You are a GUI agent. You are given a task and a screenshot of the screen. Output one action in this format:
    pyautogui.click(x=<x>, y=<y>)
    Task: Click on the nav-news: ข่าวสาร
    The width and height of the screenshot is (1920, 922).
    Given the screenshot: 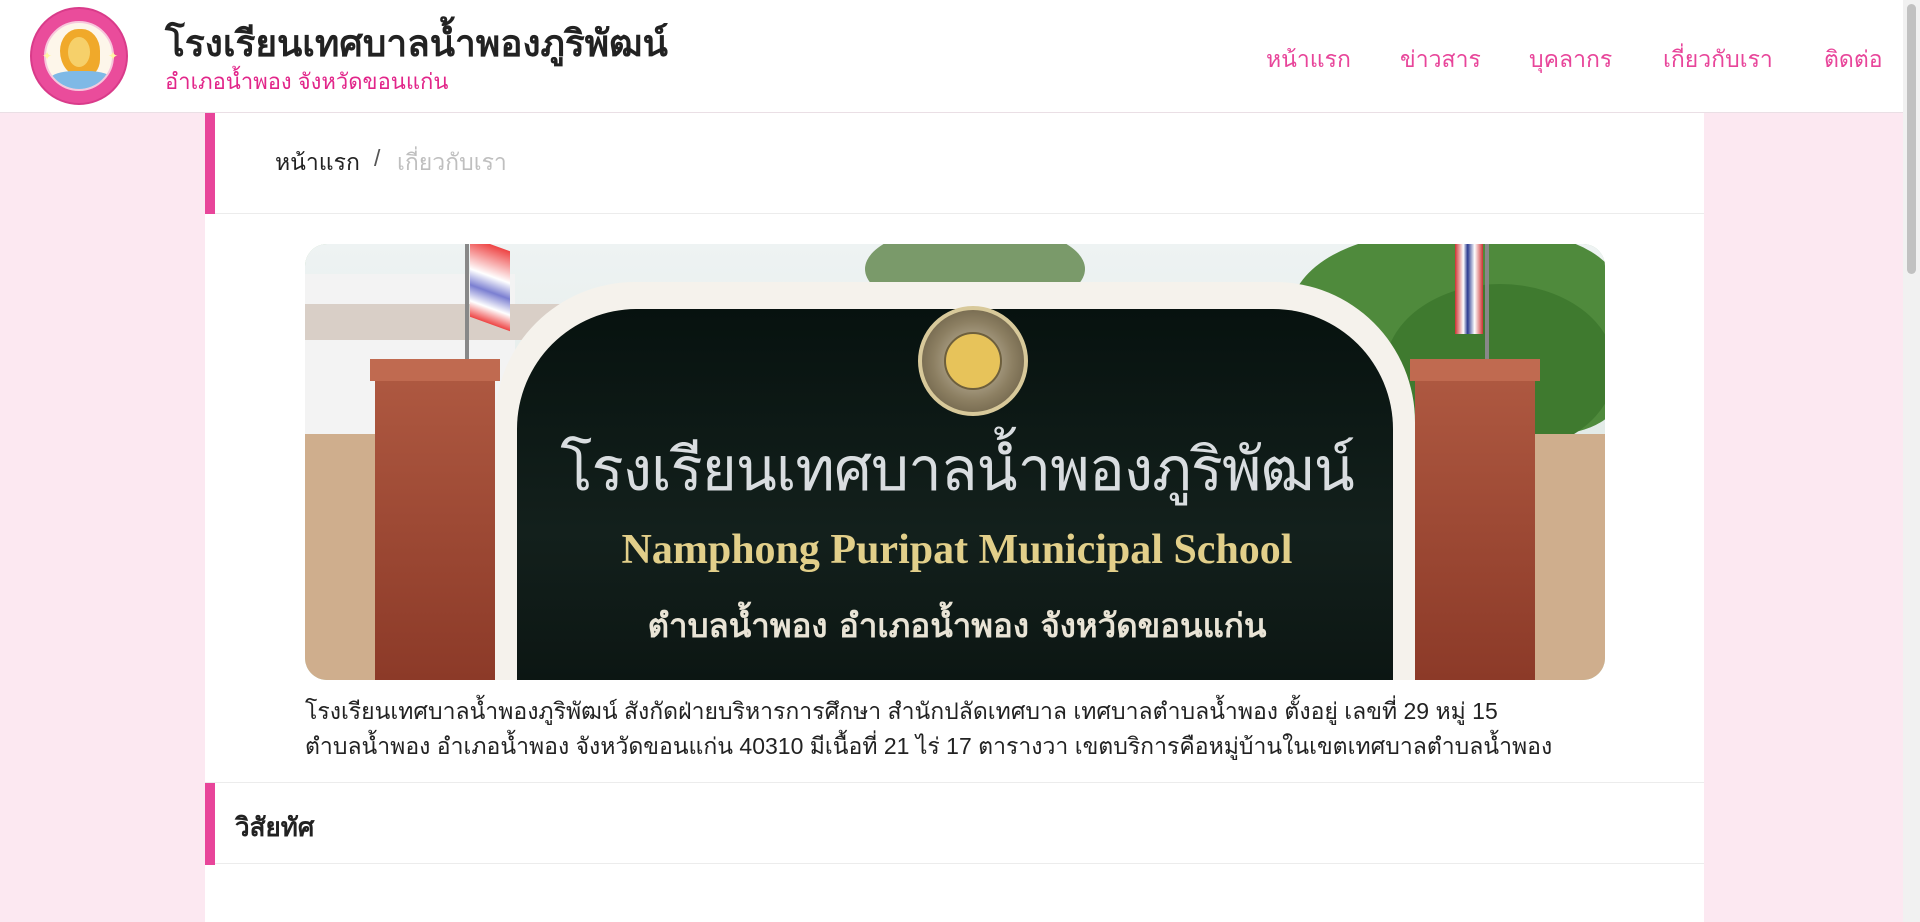 What is the action you would take?
    pyautogui.click(x=1440, y=60)
    